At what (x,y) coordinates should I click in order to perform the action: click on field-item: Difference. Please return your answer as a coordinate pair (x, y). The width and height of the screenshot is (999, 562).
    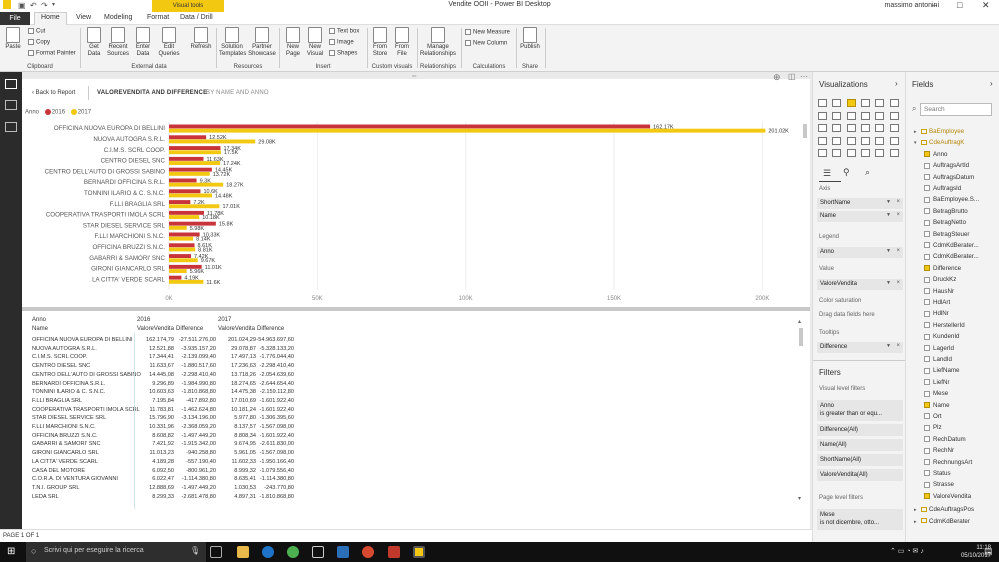
    Looking at the image, I should click on (942, 270).